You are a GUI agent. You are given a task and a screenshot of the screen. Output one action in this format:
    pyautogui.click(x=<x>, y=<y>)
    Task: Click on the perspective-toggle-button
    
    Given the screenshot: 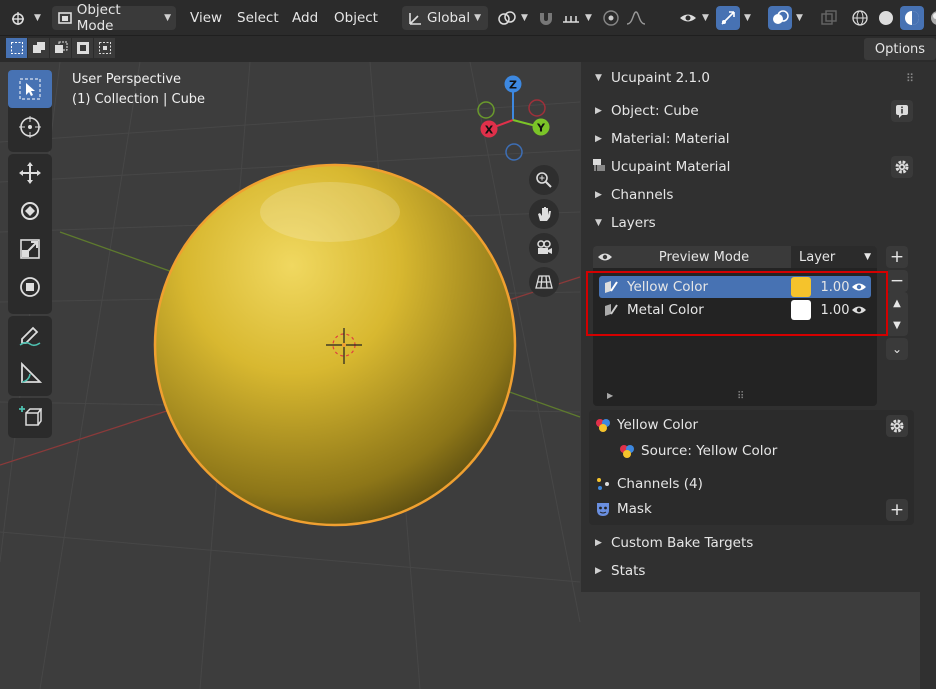 What is the action you would take?
    pyautogui.click(x=544, y=282)
    